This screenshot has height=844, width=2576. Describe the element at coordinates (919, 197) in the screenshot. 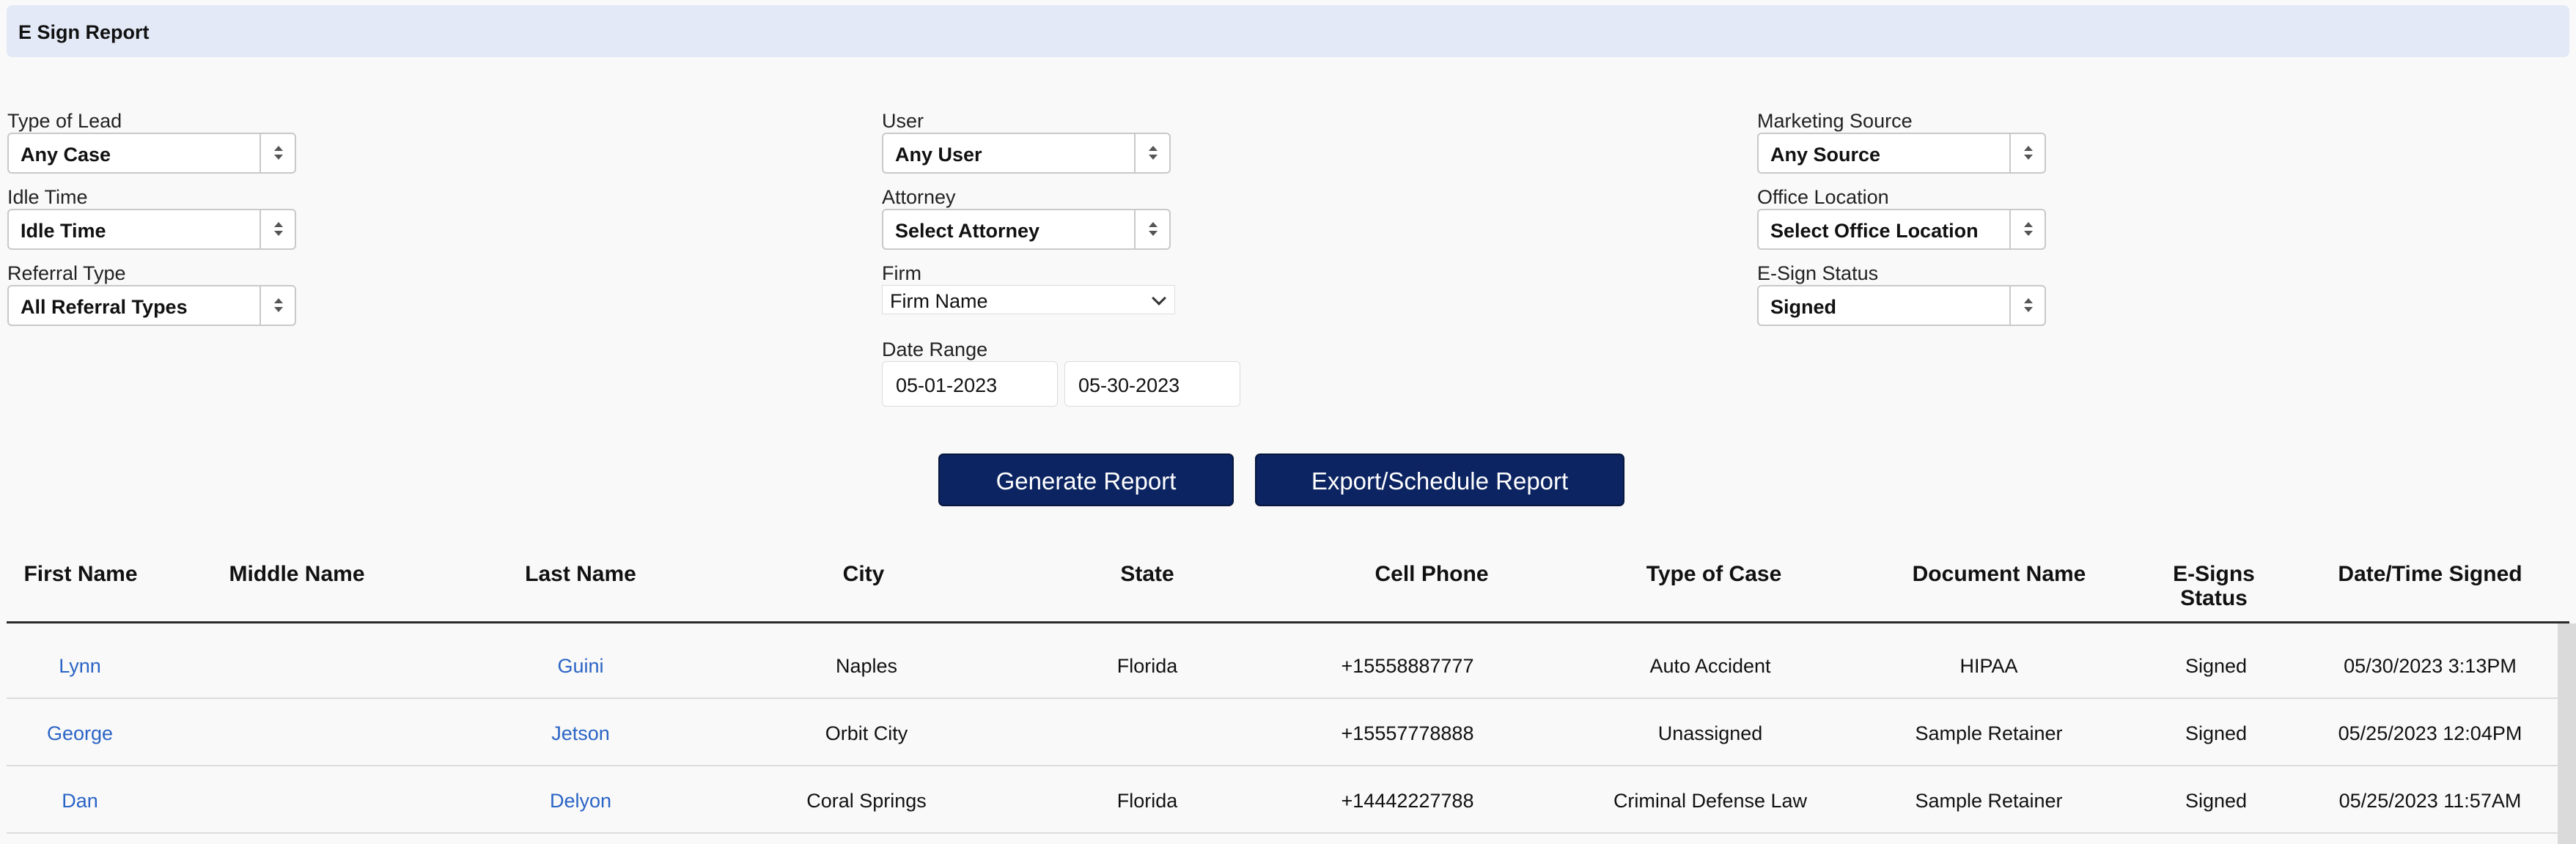

I see `attorney-label: Attorney` at that location.